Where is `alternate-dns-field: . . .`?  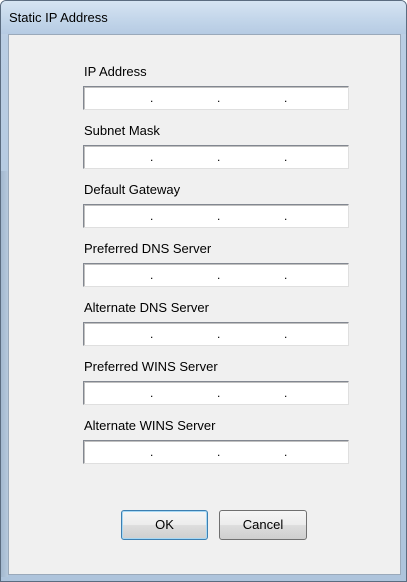
alternate-dns-field: . . . is located at coordinates (216, 334).